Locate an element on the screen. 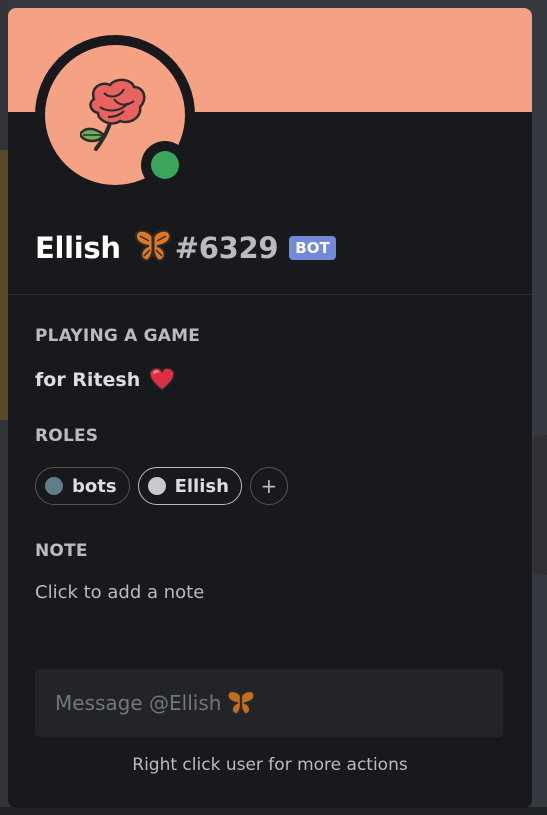 The image size is (547, 815). avatar-frame is located at coordinates (115, 115).